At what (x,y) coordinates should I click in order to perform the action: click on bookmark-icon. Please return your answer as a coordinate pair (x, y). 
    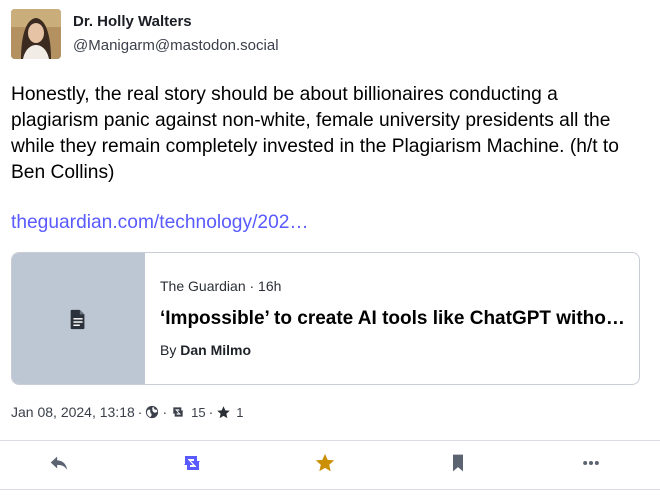
    Looking at the image, I should click on (458, 465).